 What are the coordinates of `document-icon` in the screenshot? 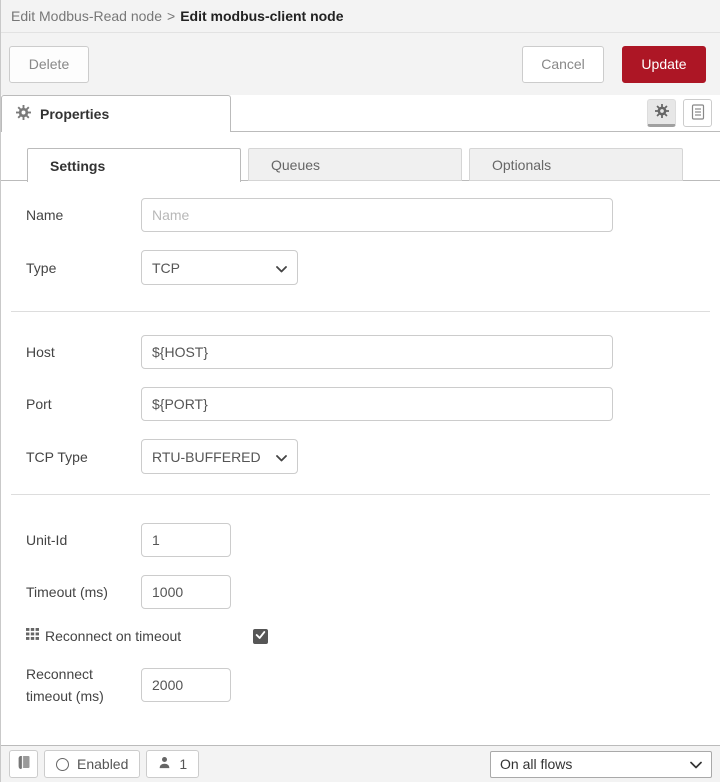 It's located at (698, 113).